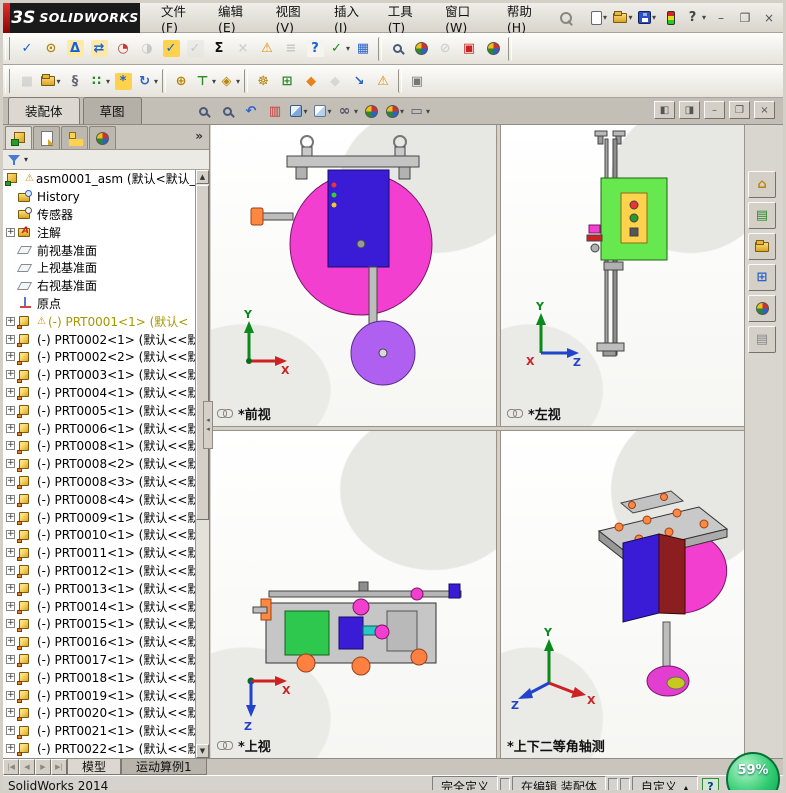  I want to click on scrollbar-thumb, so click(202, 352).